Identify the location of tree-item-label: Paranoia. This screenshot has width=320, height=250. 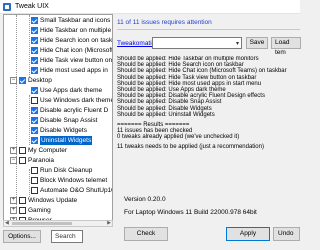
(41, 160).